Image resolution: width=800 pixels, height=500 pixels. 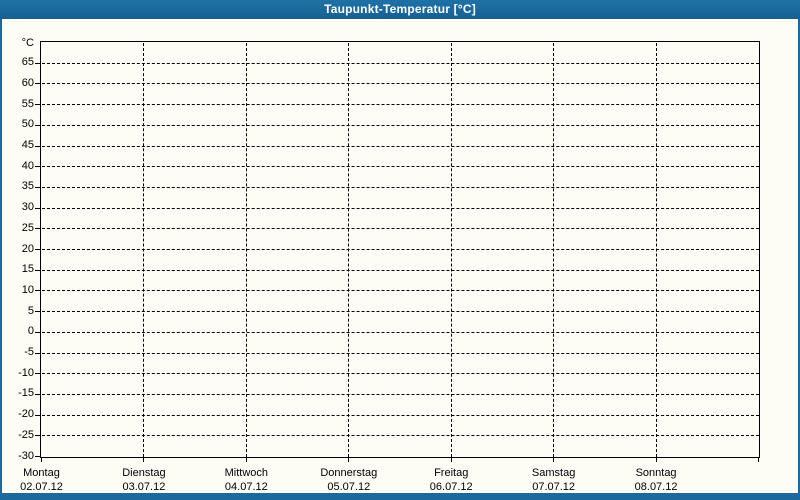 I want to click on title-bar: Taupunkt-Temperatur [°C], so click(x=400, y=9).